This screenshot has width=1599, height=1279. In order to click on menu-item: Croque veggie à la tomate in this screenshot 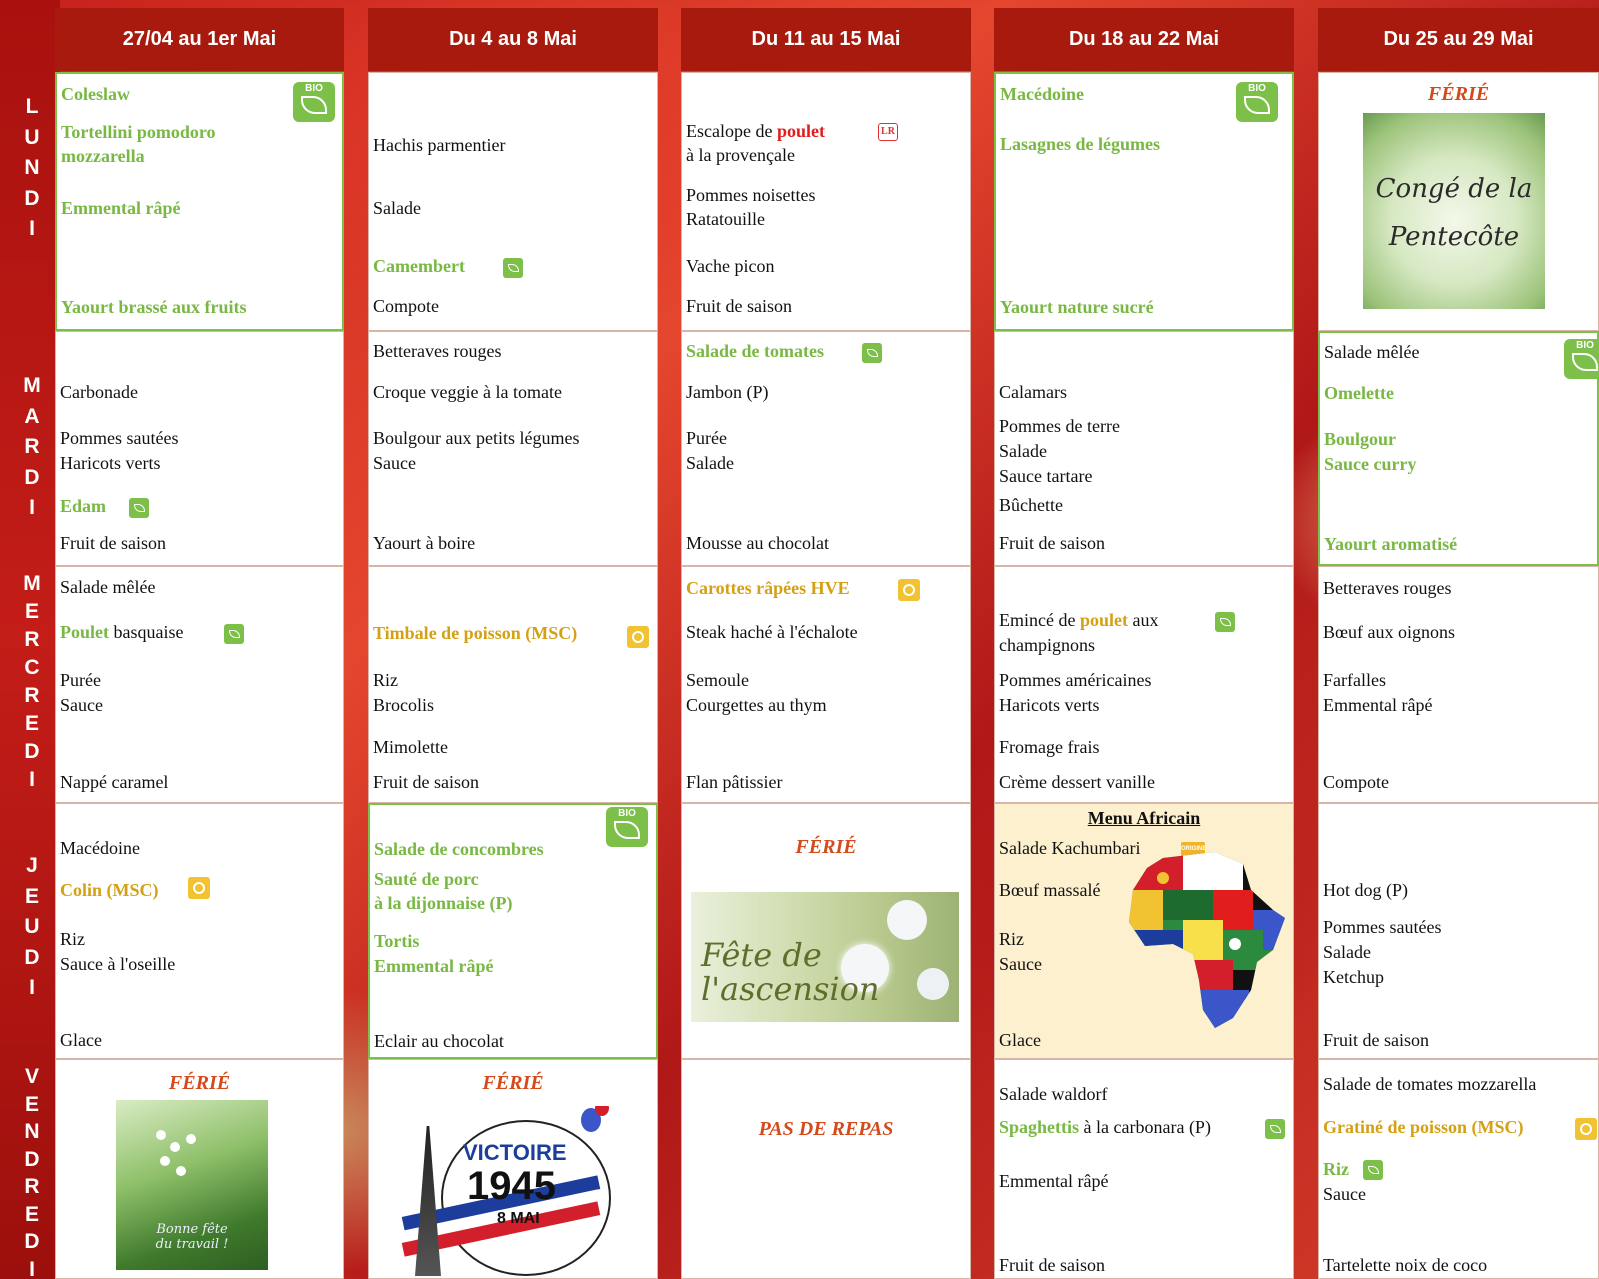, I will do `click(467, 392)`.